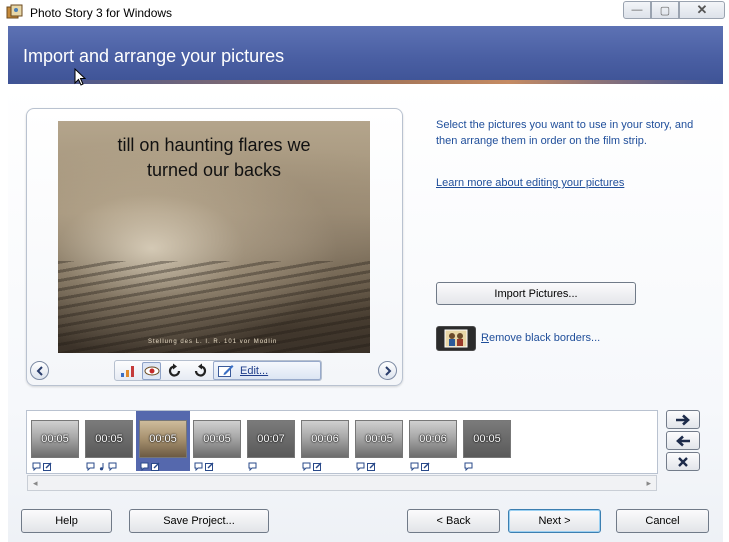 The height and width of the screenshot is (542, 729). I want to click on next-picture-button, so click(387, 370).